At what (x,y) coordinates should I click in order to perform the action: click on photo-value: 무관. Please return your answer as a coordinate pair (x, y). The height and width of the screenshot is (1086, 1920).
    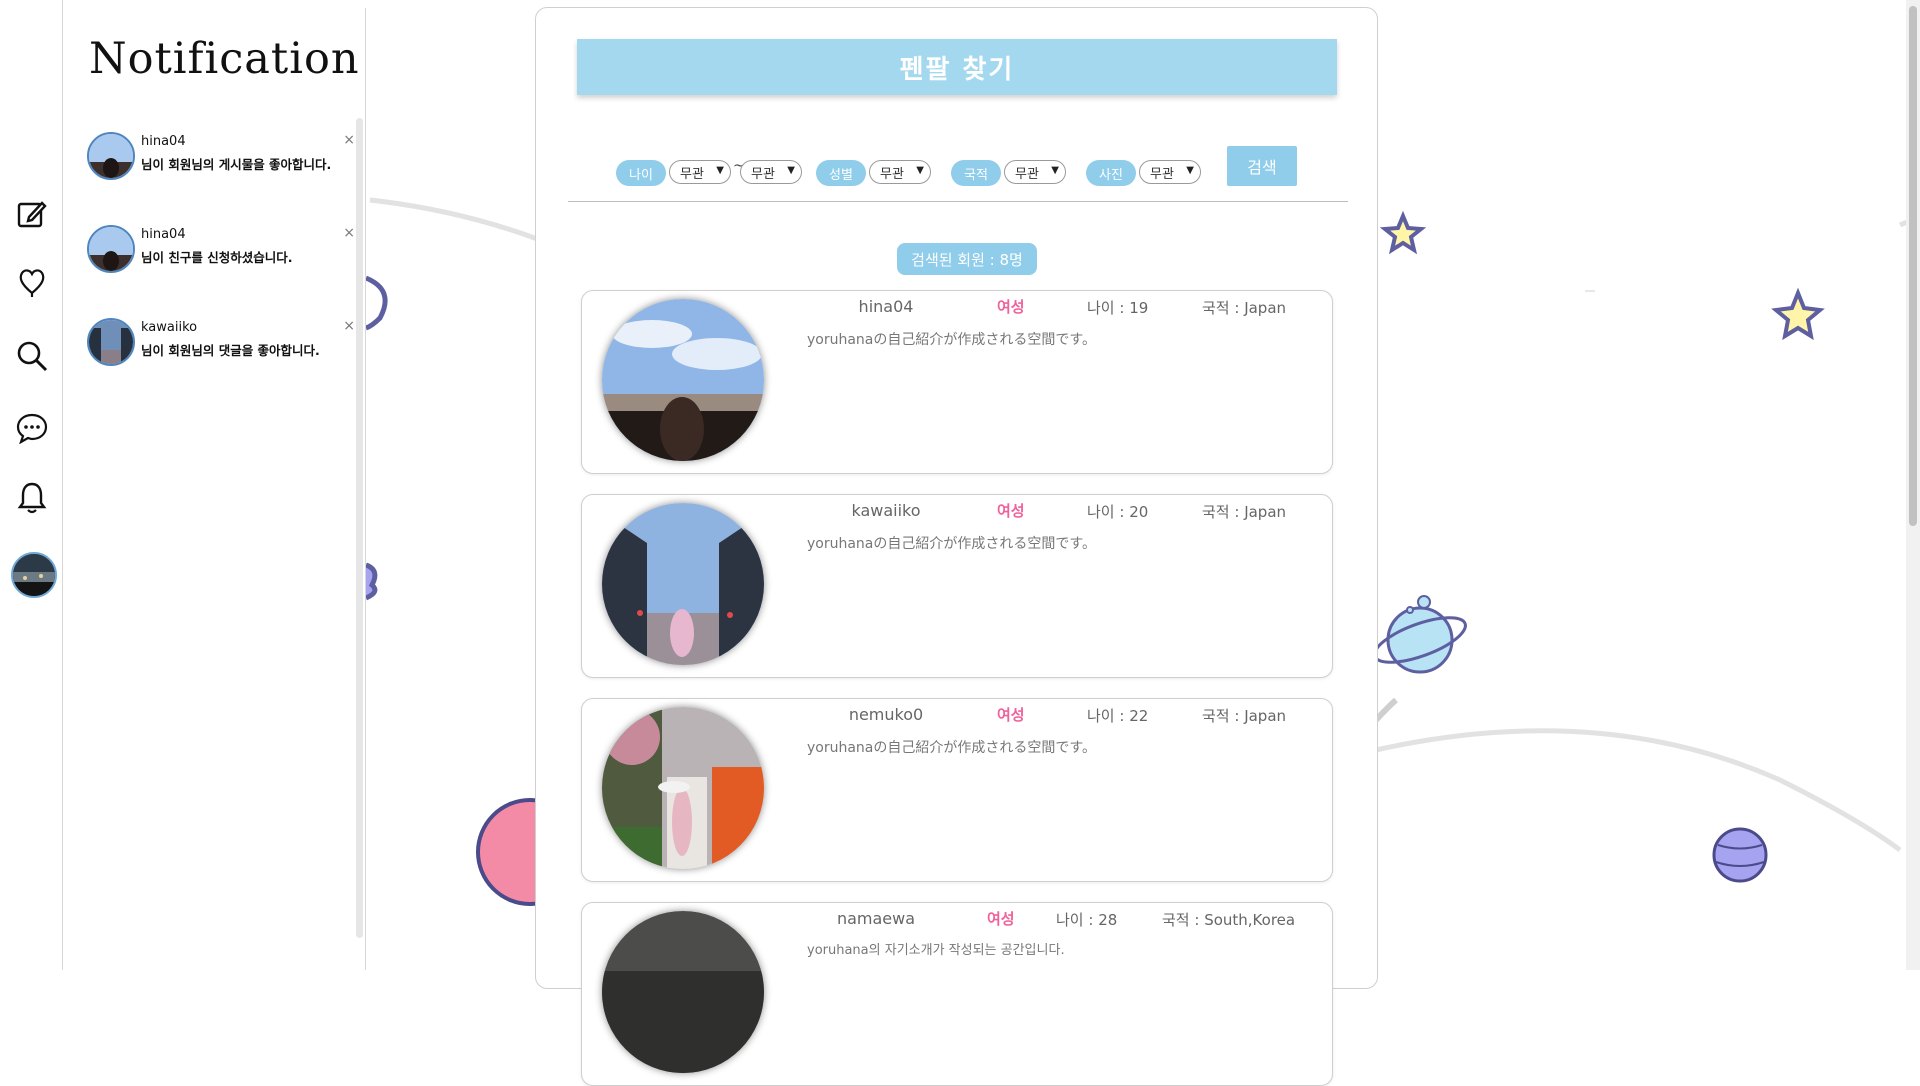
    Looking at the image, I should click on (1162, 174).